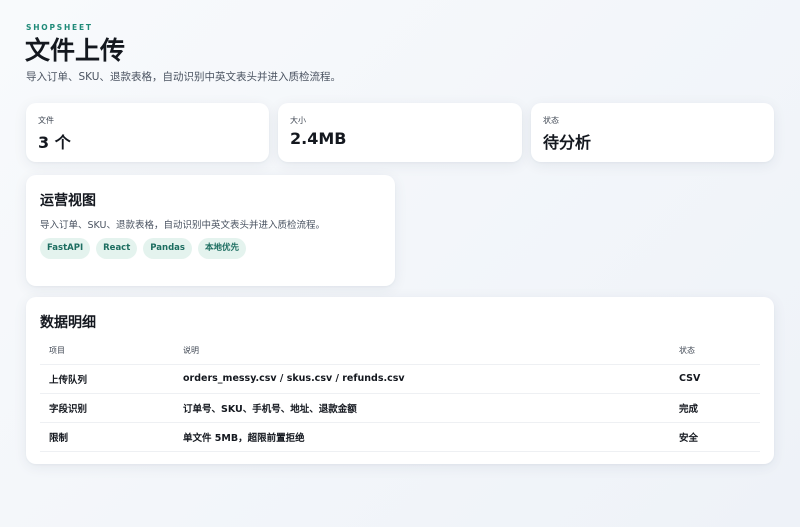  What do you see at coordinates (567, 142) in the screenshot?
I see `stat-value: 待分析` at bounding box center [567, 142].